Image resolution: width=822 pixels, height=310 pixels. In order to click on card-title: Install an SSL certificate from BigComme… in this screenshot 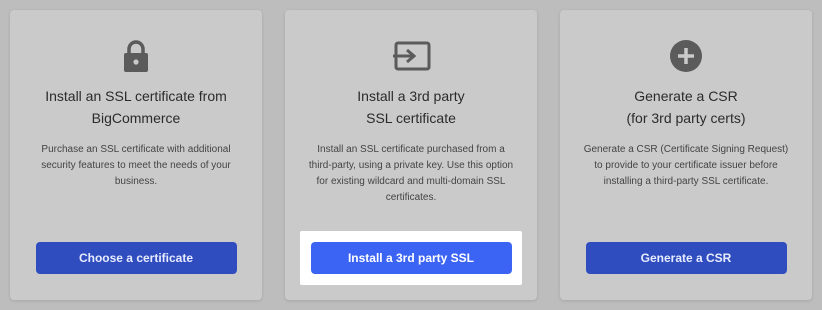, I will do `click(136, 107)`.